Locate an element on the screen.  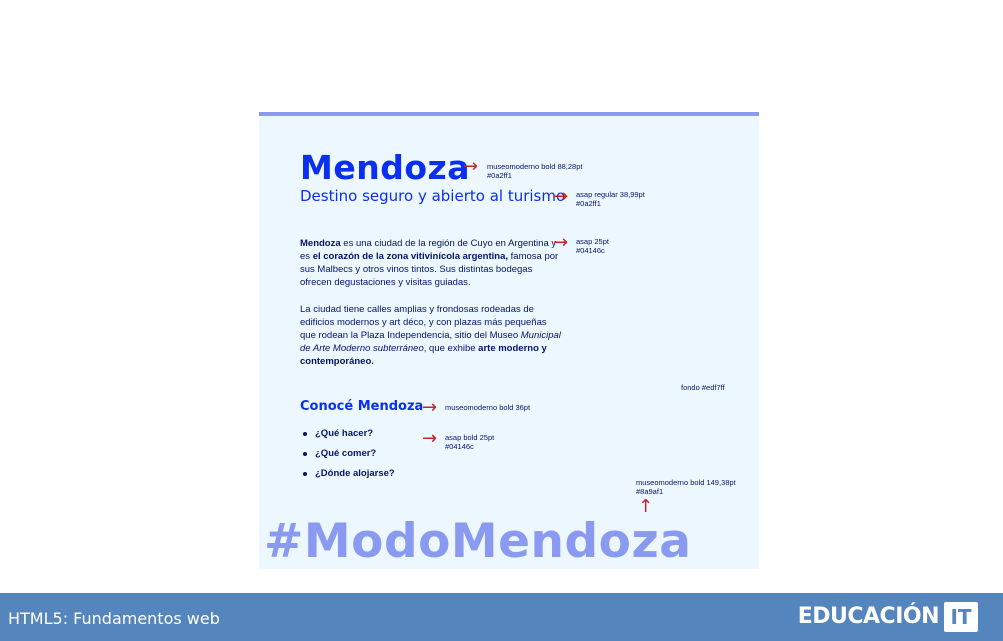
hashtag-text: #ModoMendoza is located at coordinates (478, 541).